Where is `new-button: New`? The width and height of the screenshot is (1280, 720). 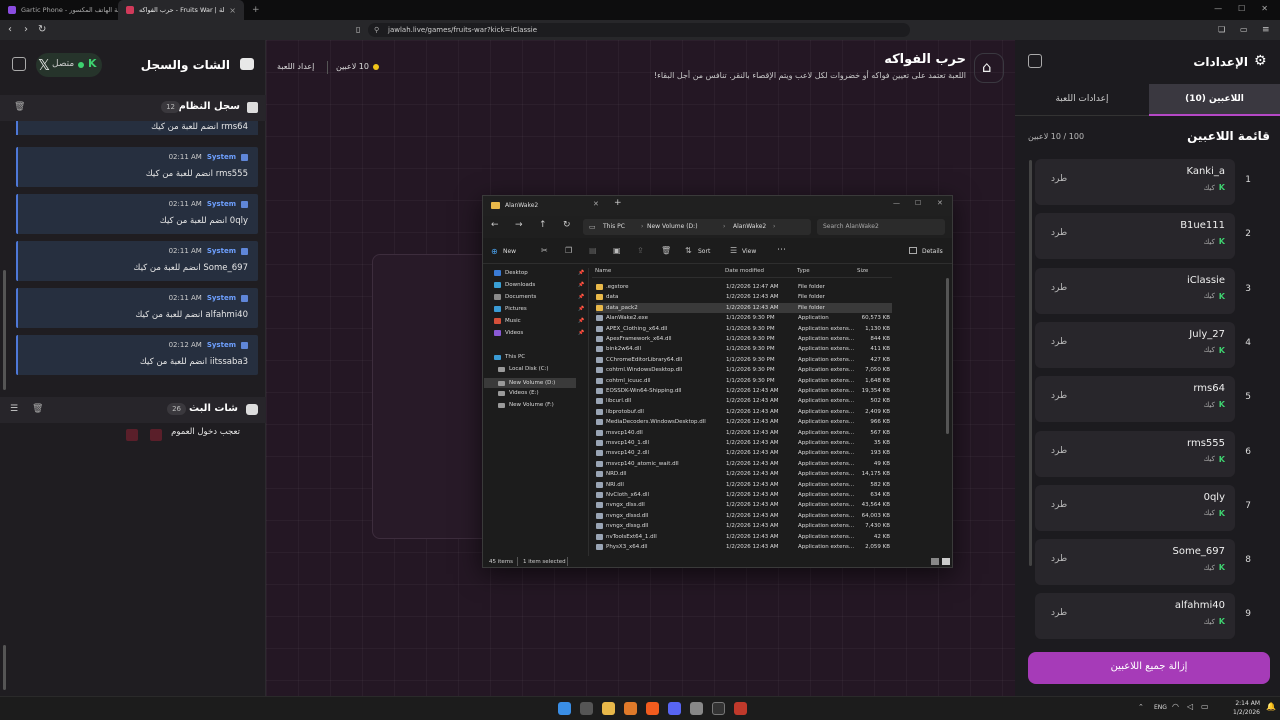
new-button: New is located at coordinates (509, 251).